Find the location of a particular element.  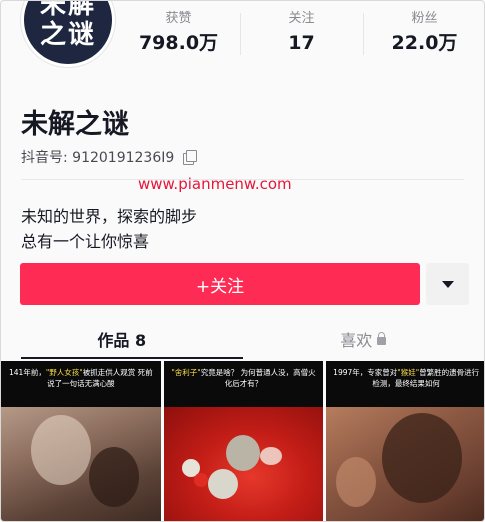

video-thumbnail: 1997年，专家曾对"猴娃"曾繁胜的遗骨进行检测，最终结果如何 is located at coordinates (405, 441).